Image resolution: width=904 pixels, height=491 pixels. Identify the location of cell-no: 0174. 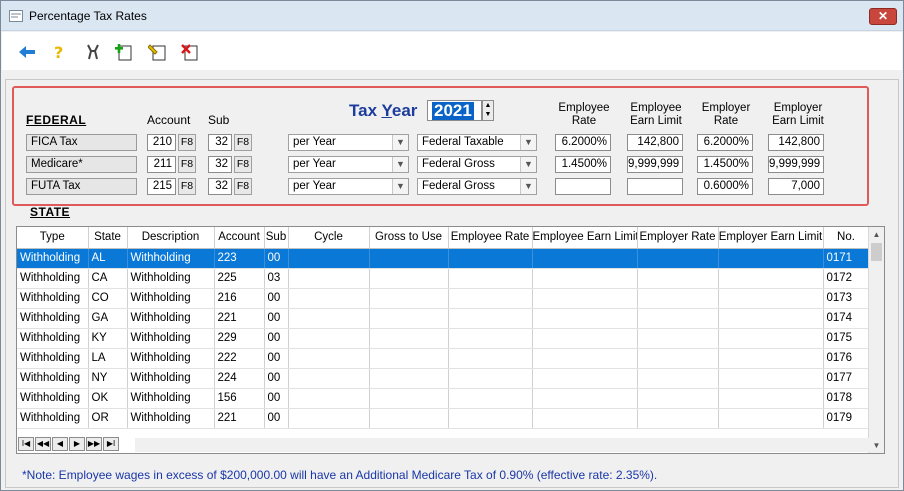
(846, 318).